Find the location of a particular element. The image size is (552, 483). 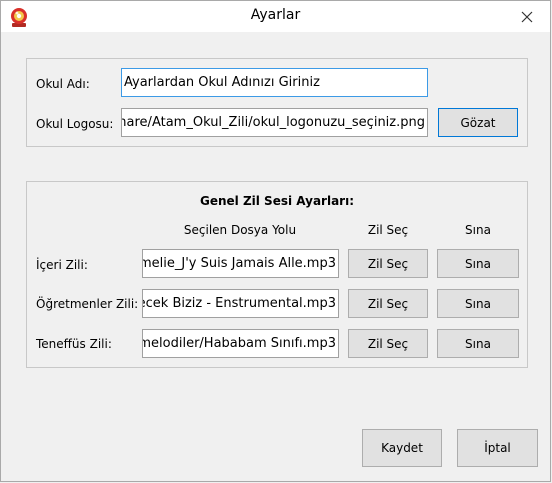

bell-path-input: Gelecek Biziz - Enstrumental.mp3 is located at coordinates (240, 303).